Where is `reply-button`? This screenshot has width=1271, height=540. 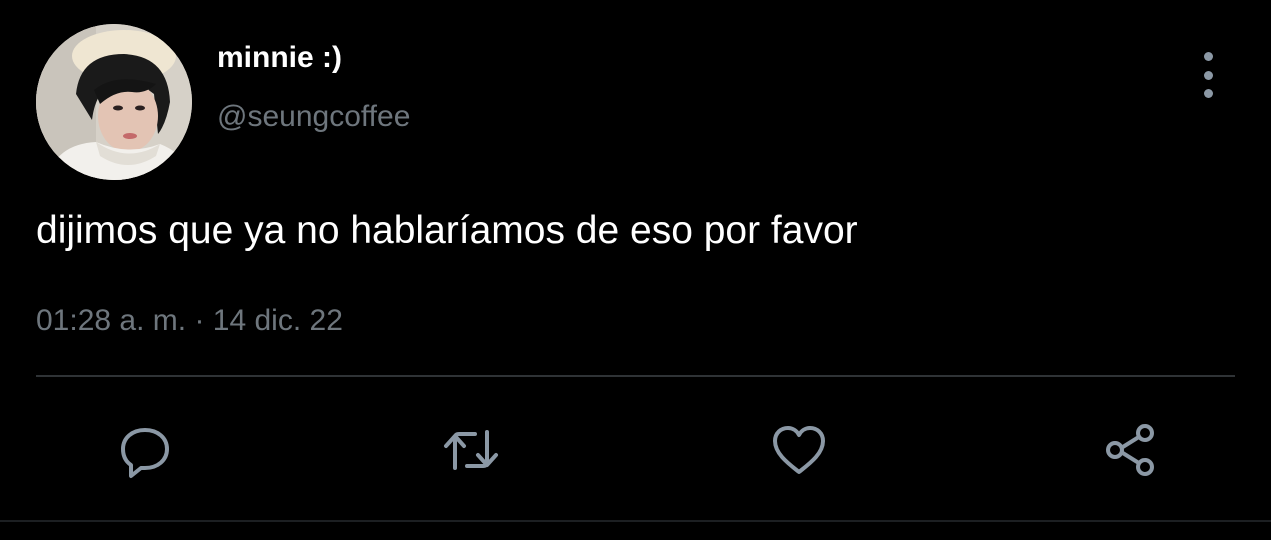
reply-button is located at coordinates (145, 450).